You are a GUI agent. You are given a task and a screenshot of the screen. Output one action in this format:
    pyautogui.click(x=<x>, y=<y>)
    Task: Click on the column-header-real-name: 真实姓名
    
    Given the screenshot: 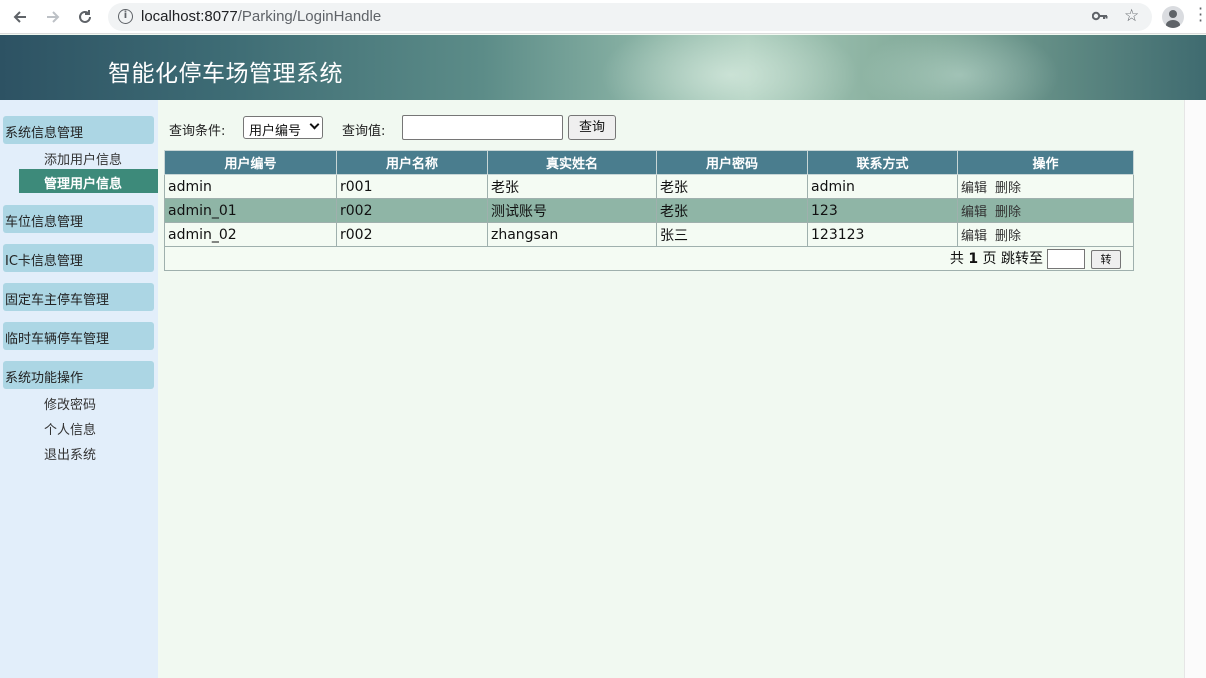 What is the action you would take?
    pyautogui.click(x=572, y=162)
    